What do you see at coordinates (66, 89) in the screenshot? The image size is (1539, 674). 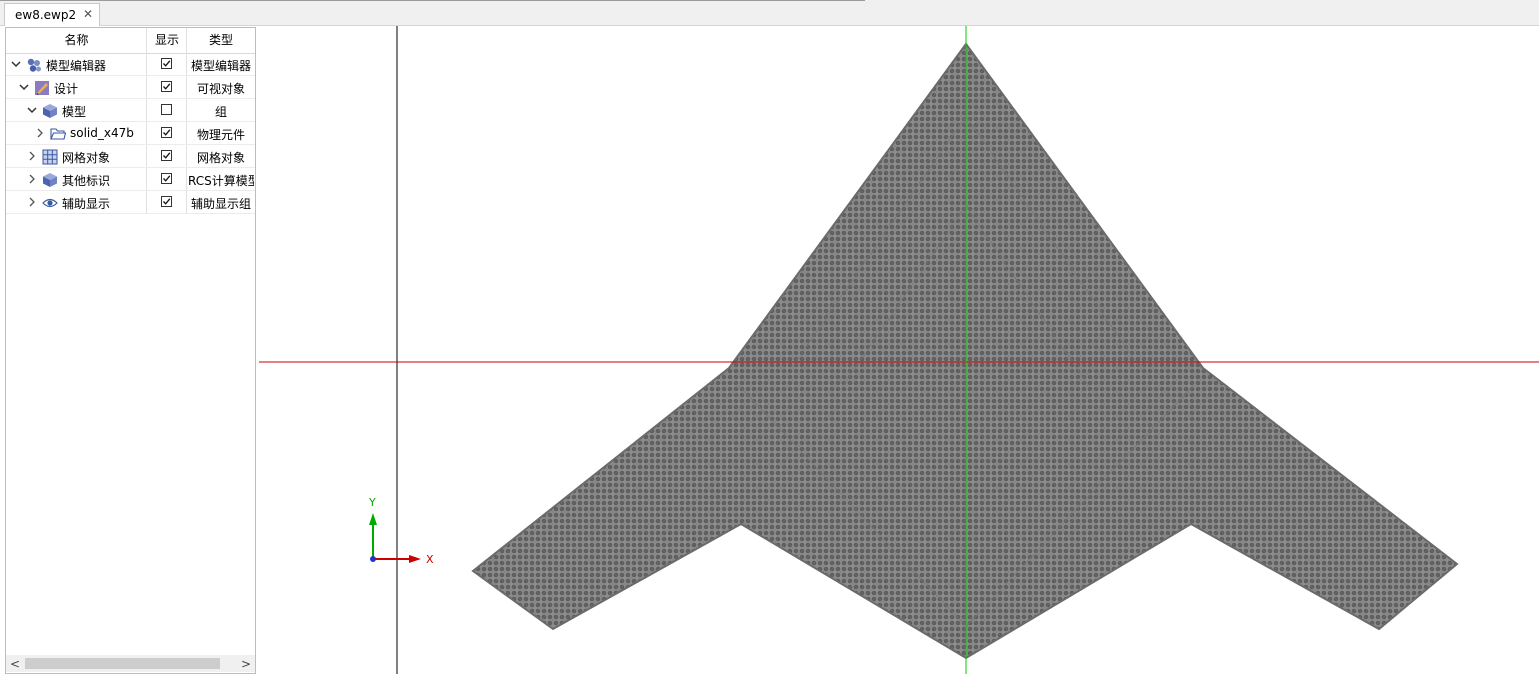 I see `tree-row-label: 设计` at bounding box center [66, 89].